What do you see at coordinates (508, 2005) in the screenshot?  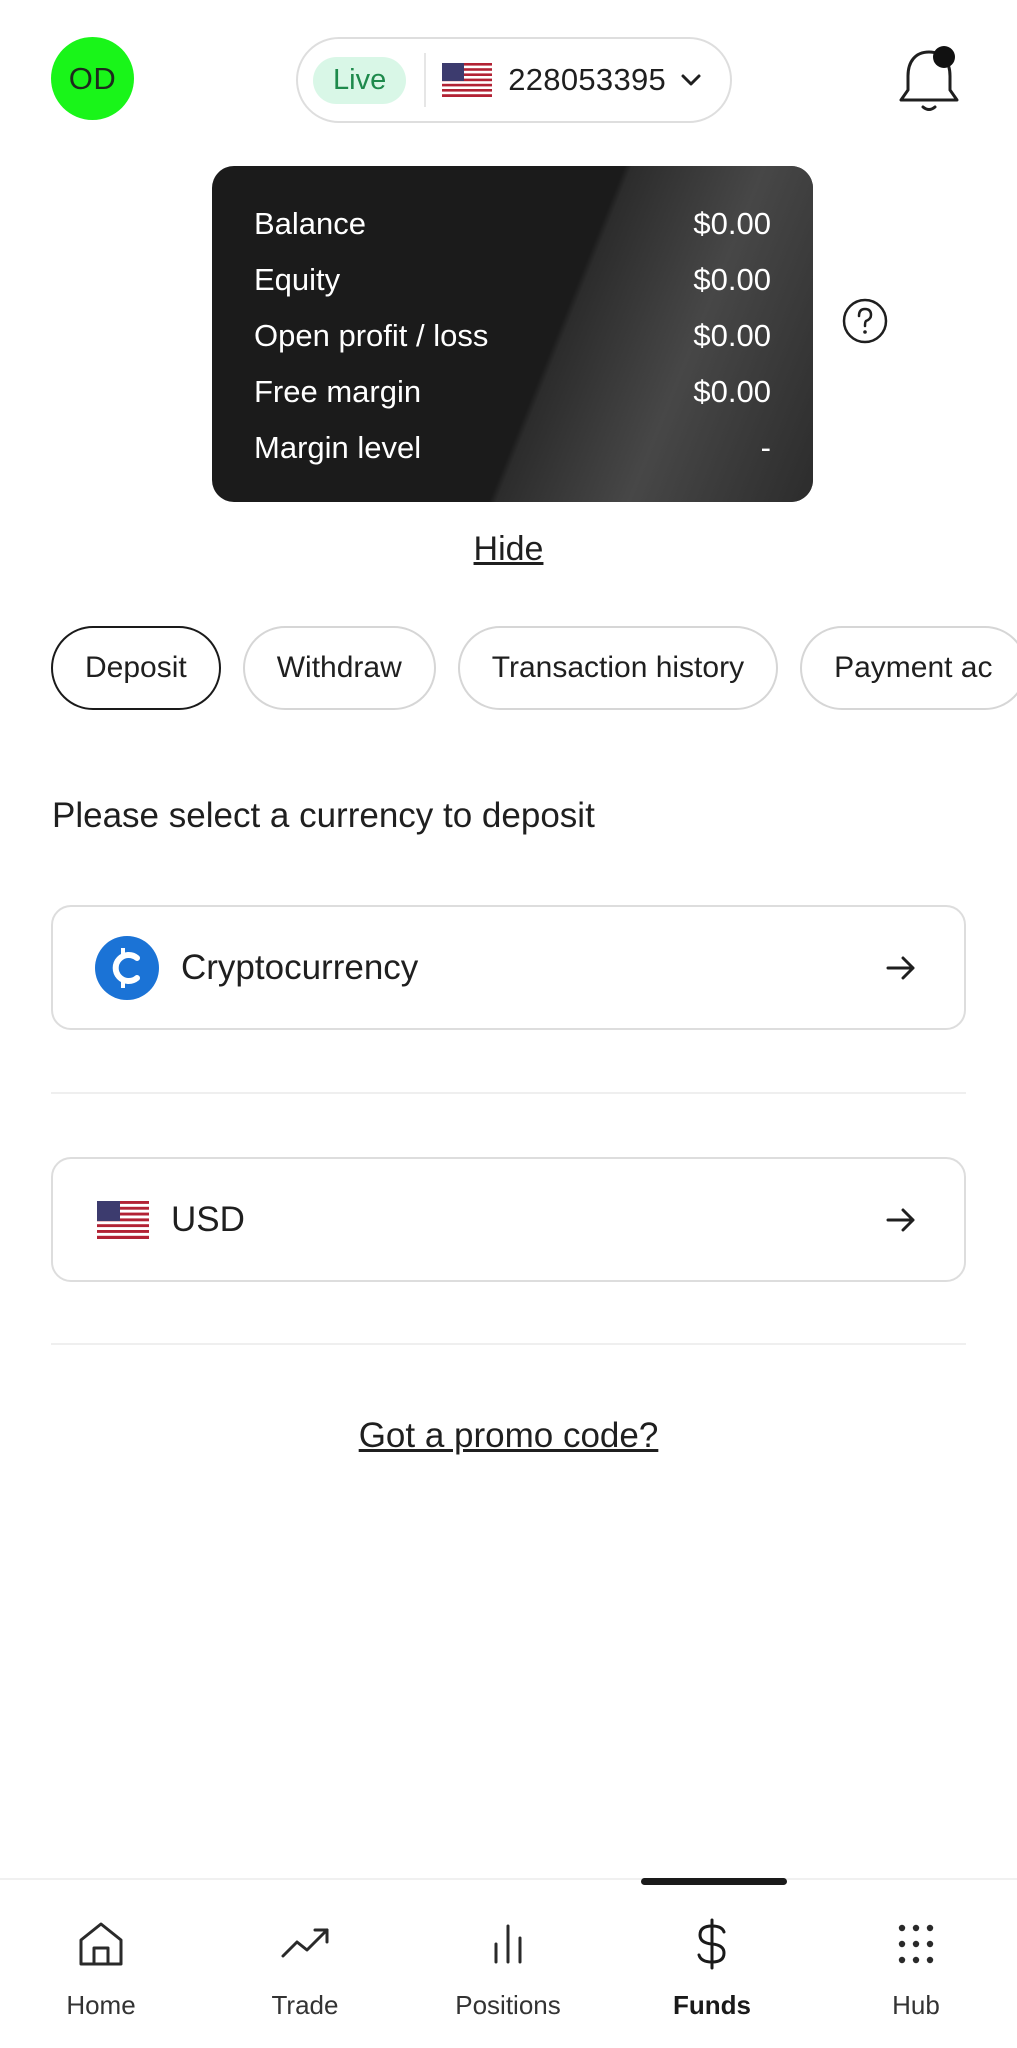 I see `nav-positions-label: Positions` at bounding box center [508, 2005].